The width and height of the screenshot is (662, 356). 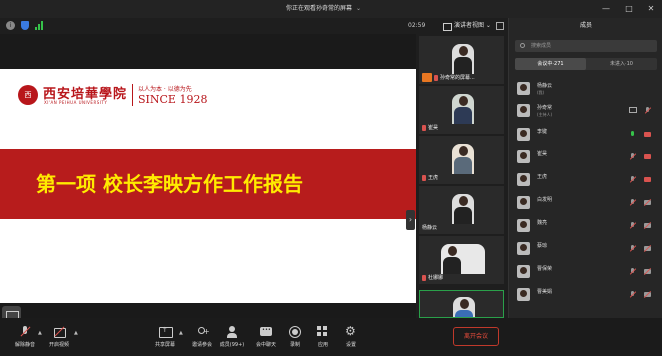 I want to click on member-tabs: 会议中·271 未进入·10, so click(x=586, y=64).